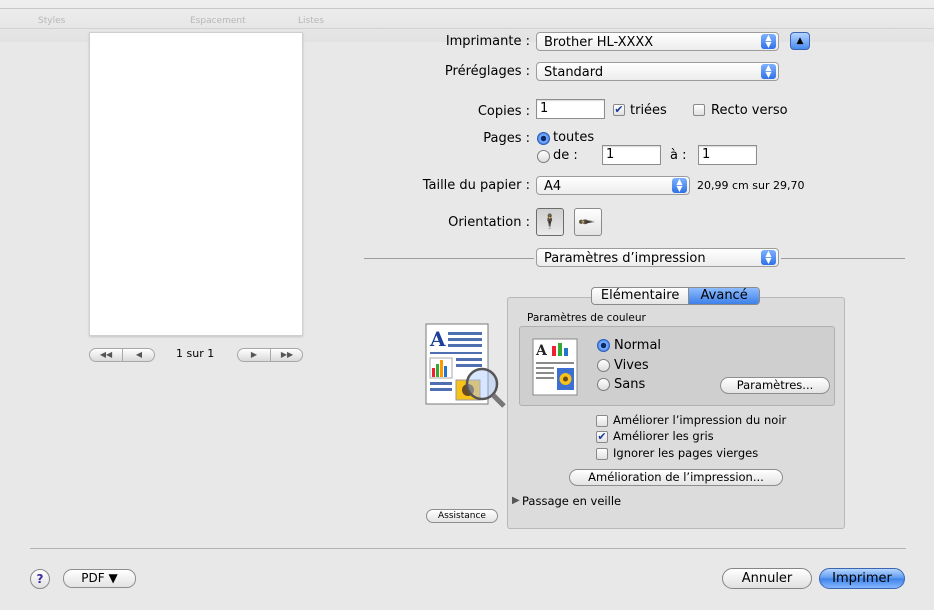 This screenshot has width=934, height=610. What do you see at coordinates (99, 578) in the screenshot?
I see `pdf-menu-button: PDF ▼` at bounding box center [99, 578].